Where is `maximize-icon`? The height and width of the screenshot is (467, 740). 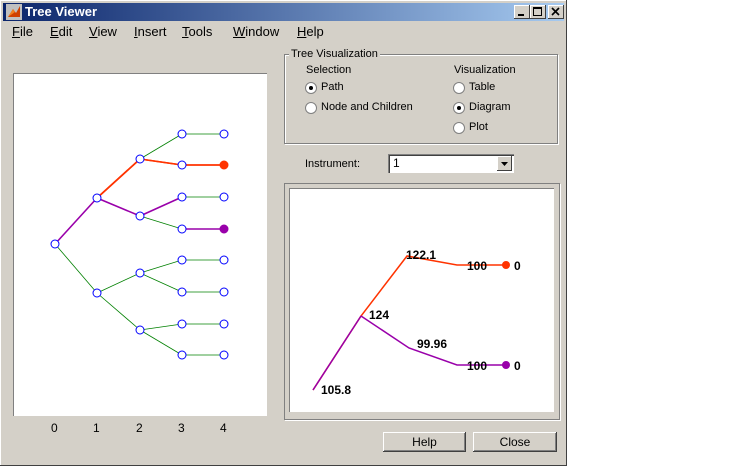 maximize-icon is located at coordinates (537, 11).